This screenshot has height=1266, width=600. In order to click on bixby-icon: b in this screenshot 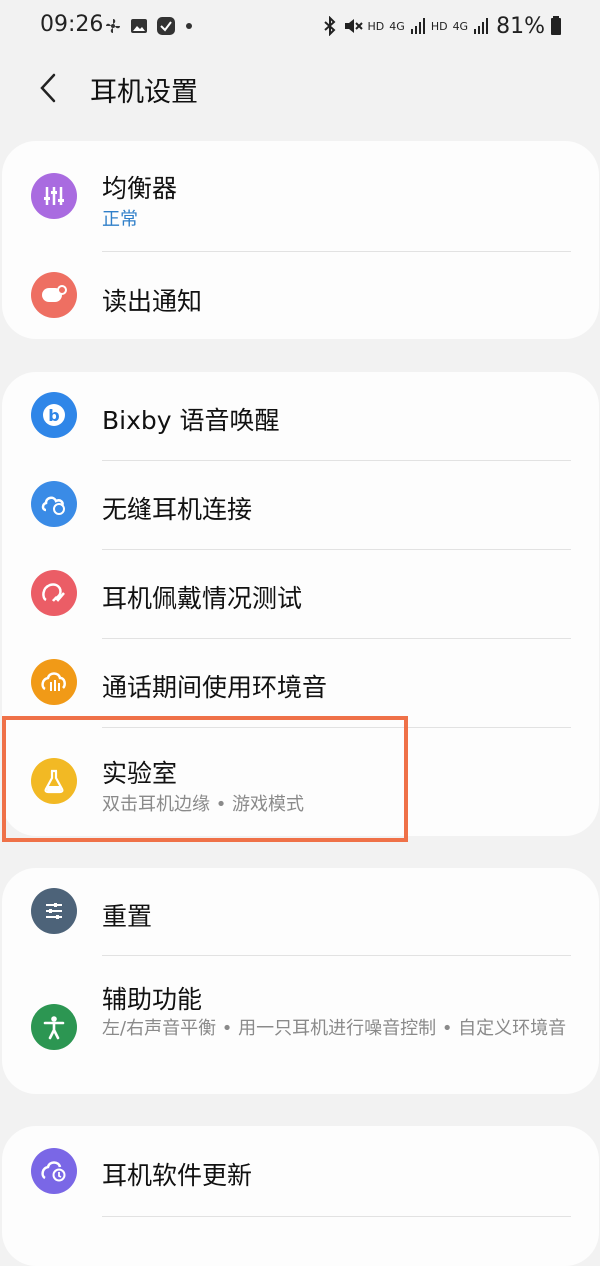, I will do `click(54, 415)`.